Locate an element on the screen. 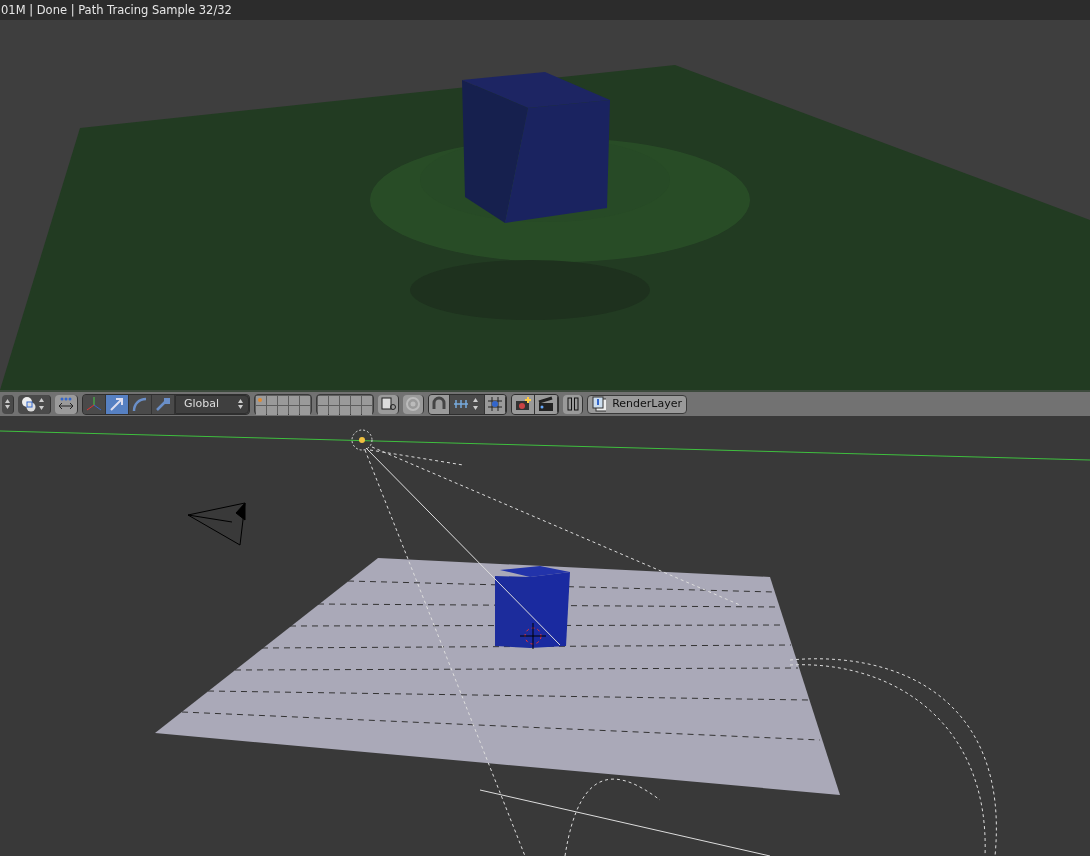  grid-target-icon is located at coordinates (495, 404).